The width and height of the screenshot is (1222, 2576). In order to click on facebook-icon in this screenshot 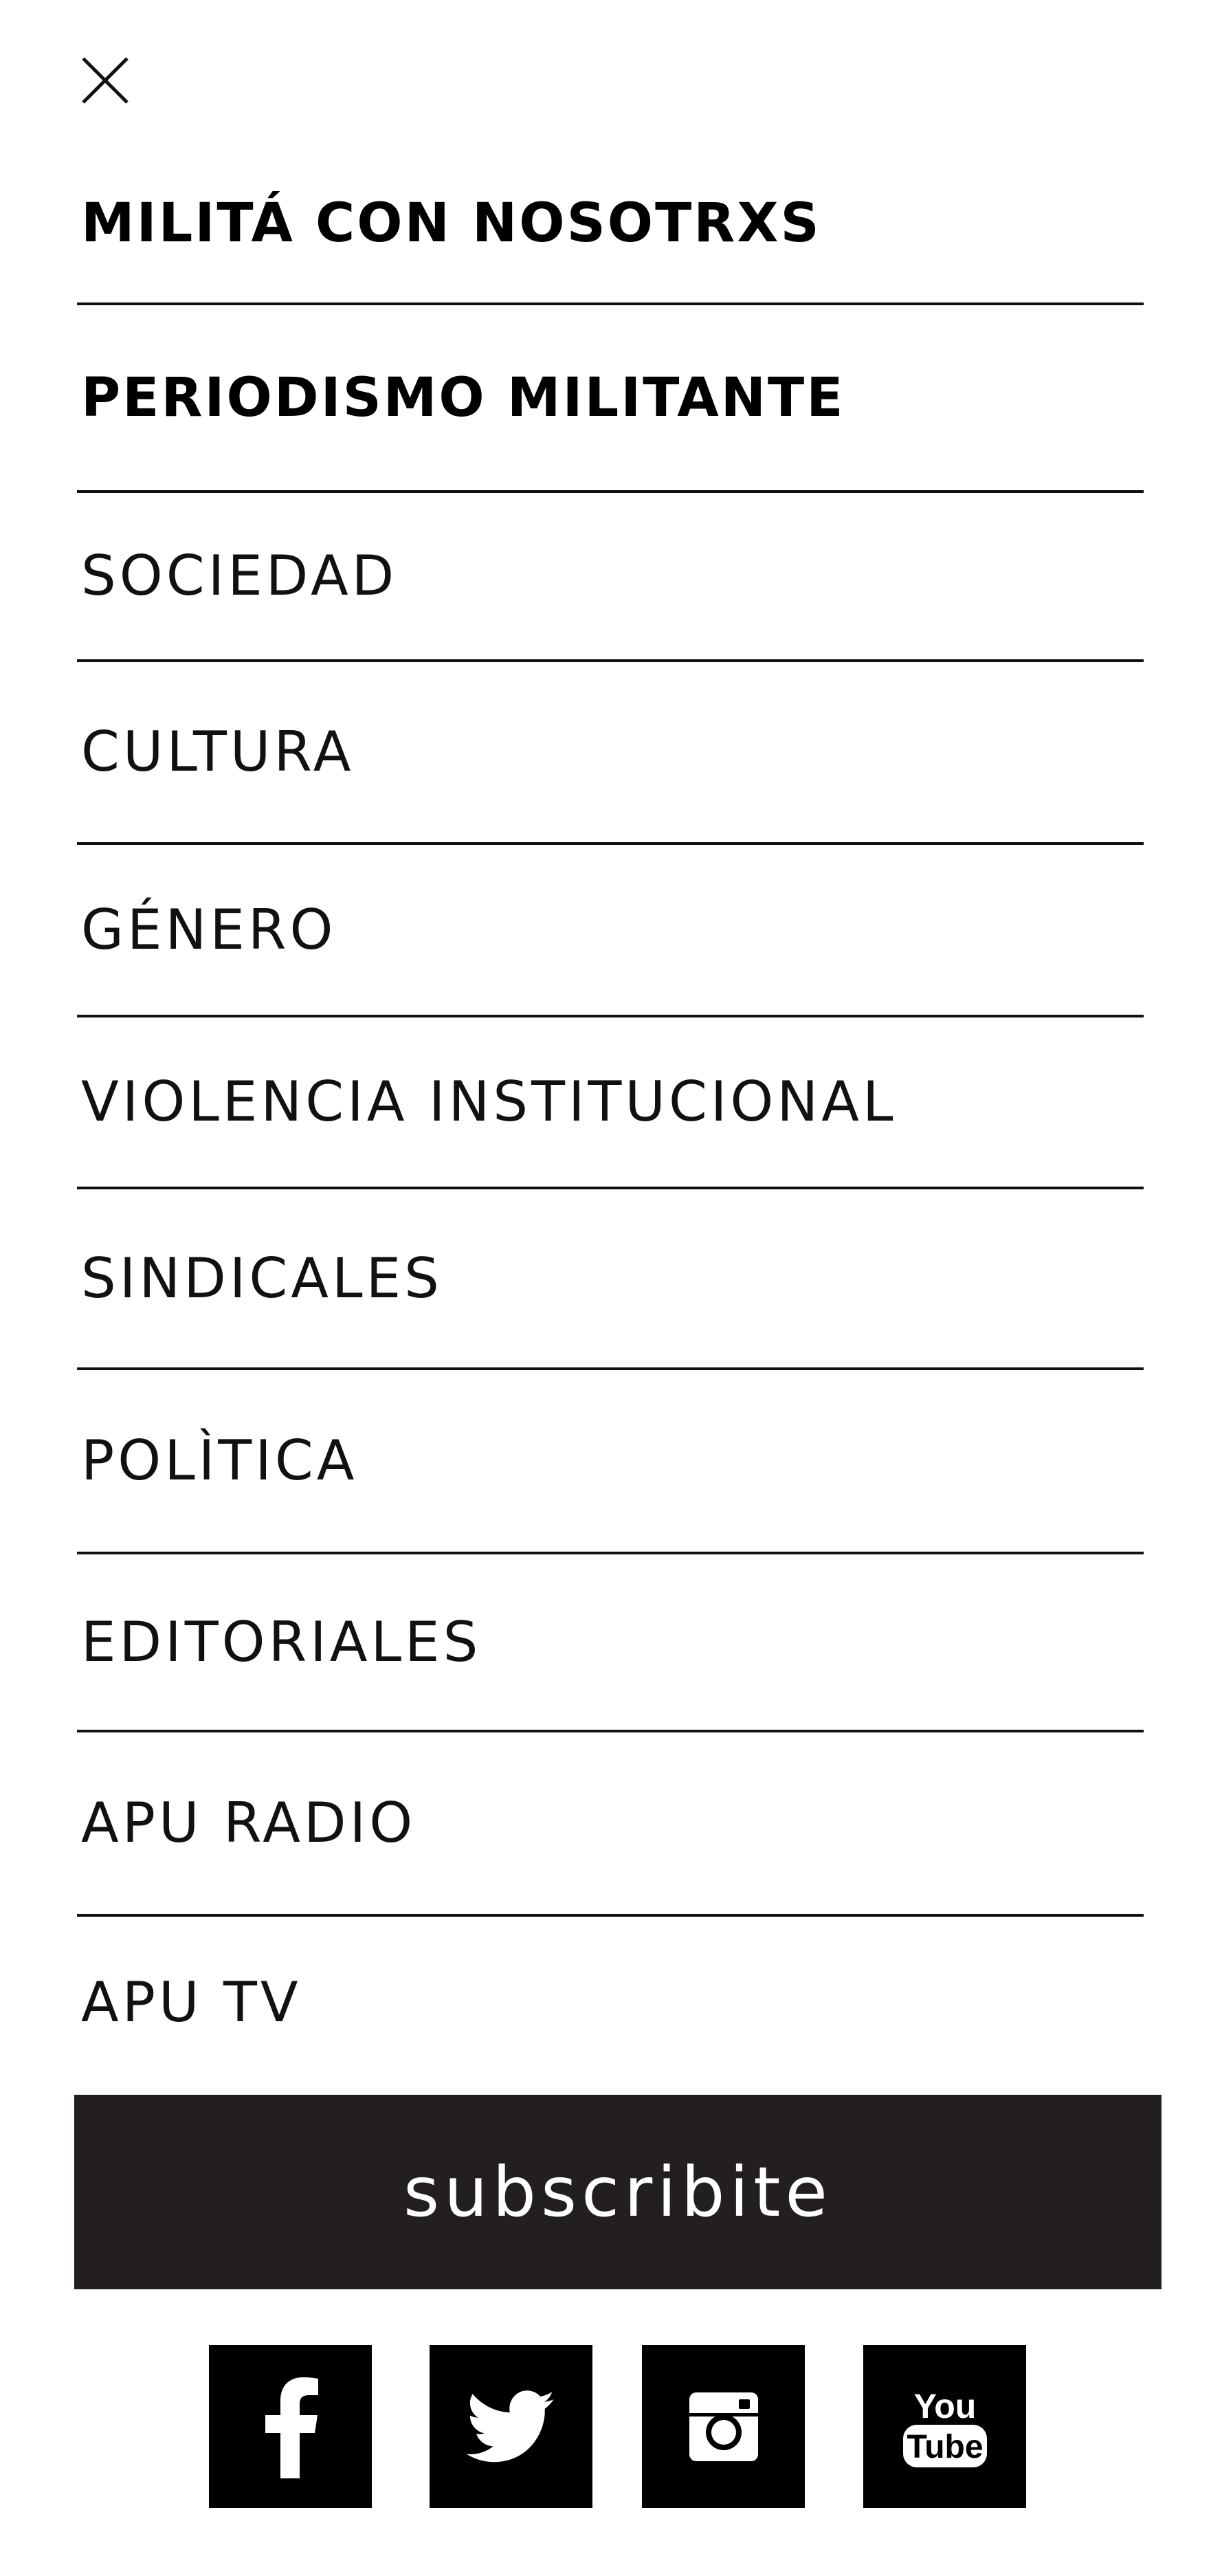, I will do `click(292, 2427)`.